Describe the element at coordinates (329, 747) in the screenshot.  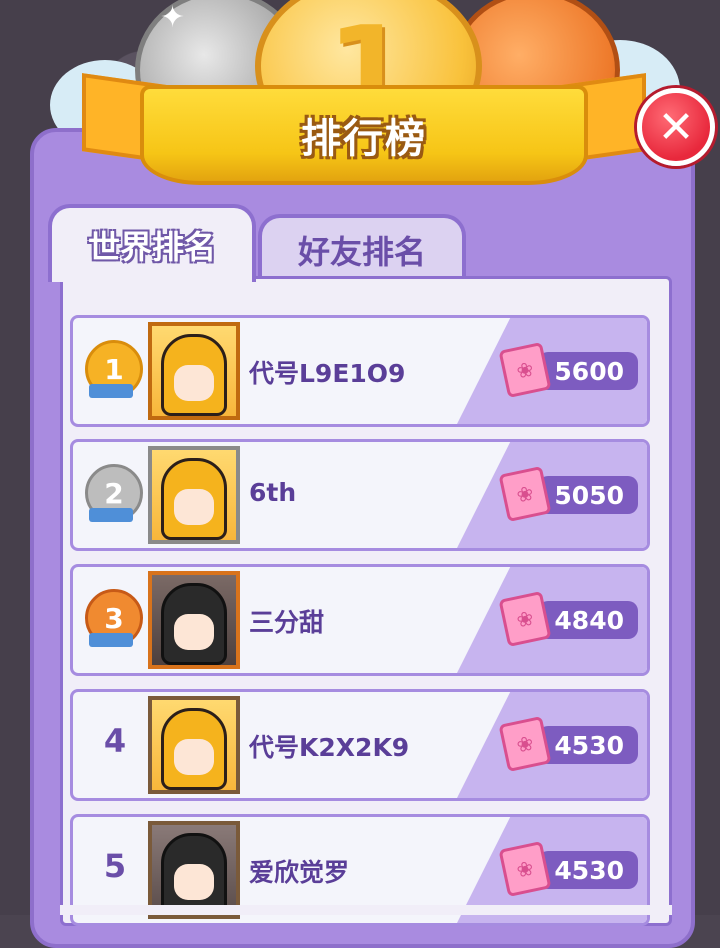
I see `player-name: 代号K2X2K9` at that location.